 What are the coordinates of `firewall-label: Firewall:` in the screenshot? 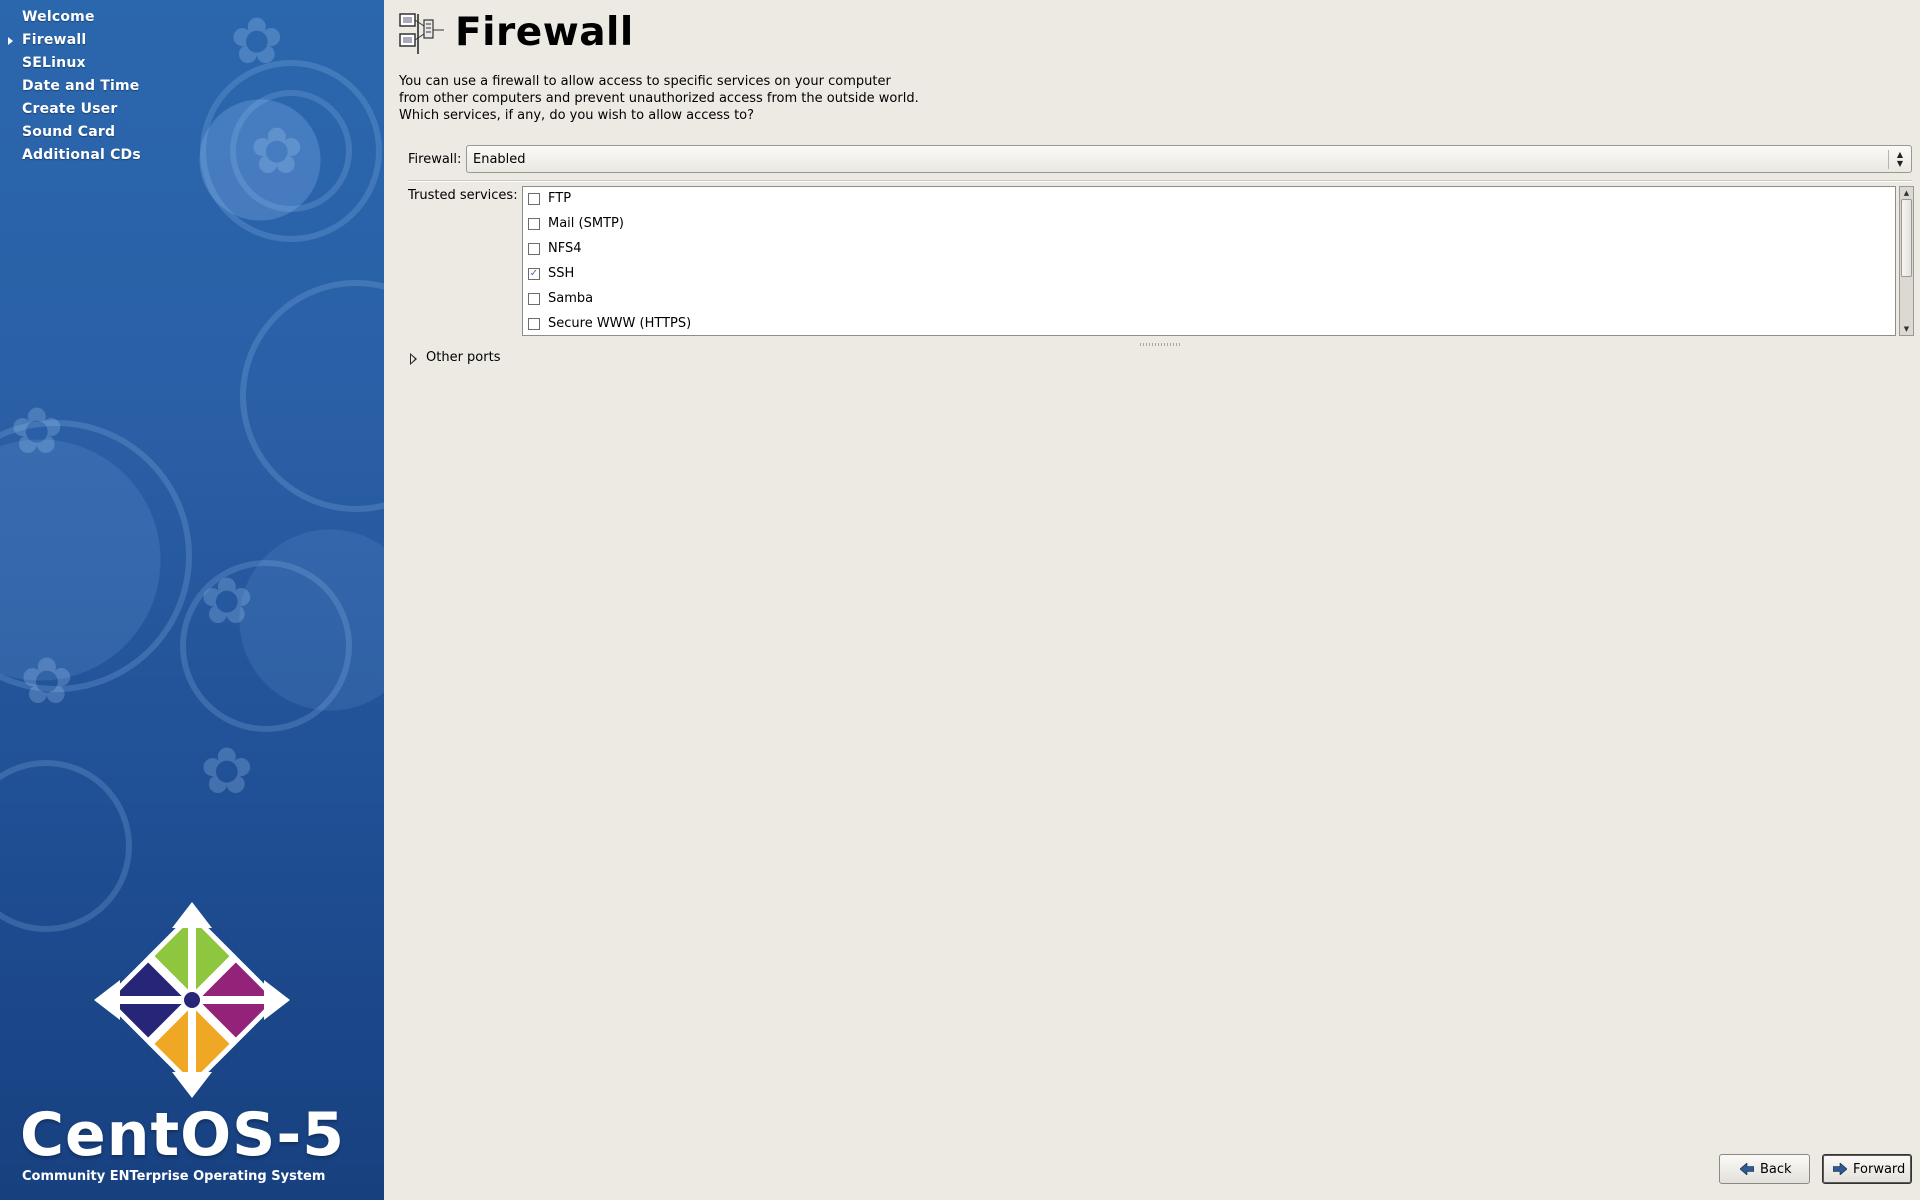 It's located at (435, 159).